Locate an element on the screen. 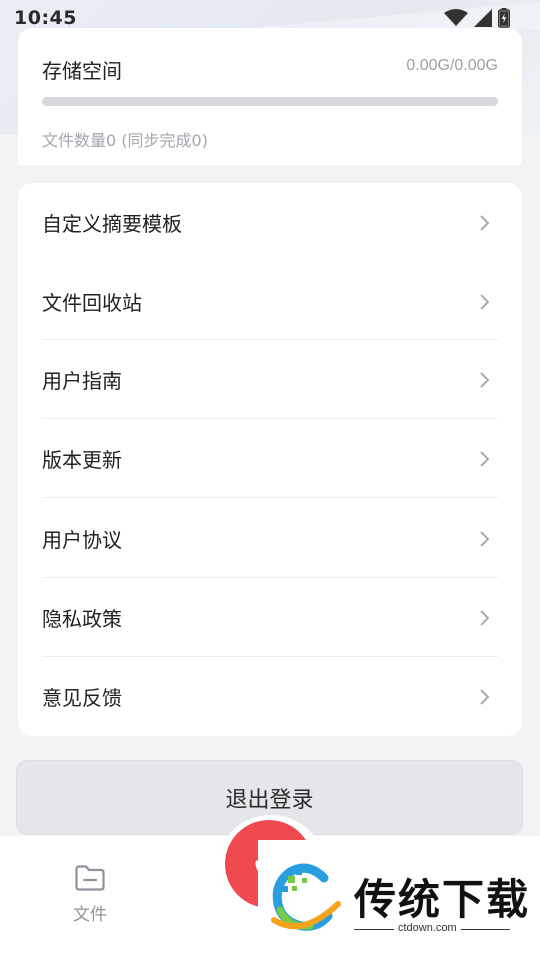 The image size is (540, 960). status-icons is located at coordinates (477, 18).